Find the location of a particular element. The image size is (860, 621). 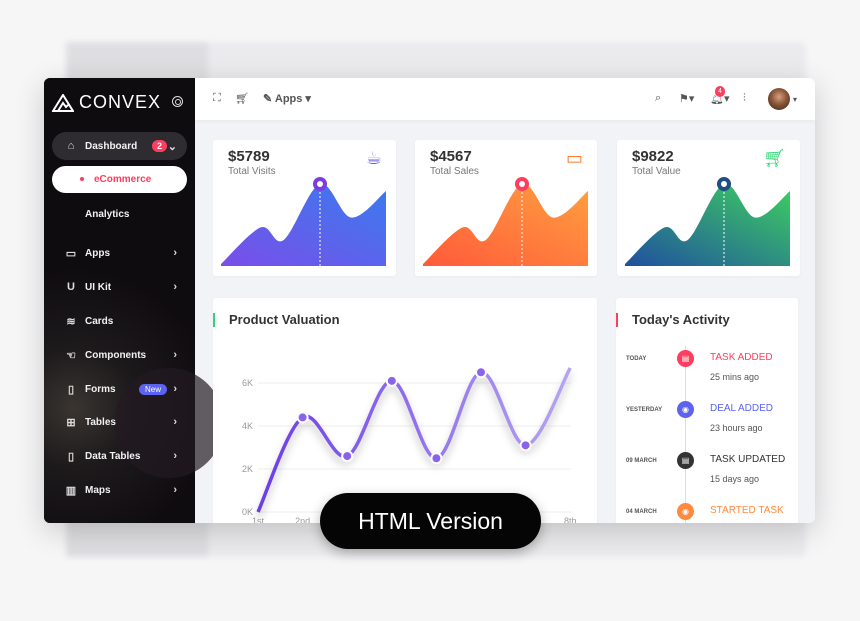

wallet-icon: ▭ is located at coordinates (574, 158).